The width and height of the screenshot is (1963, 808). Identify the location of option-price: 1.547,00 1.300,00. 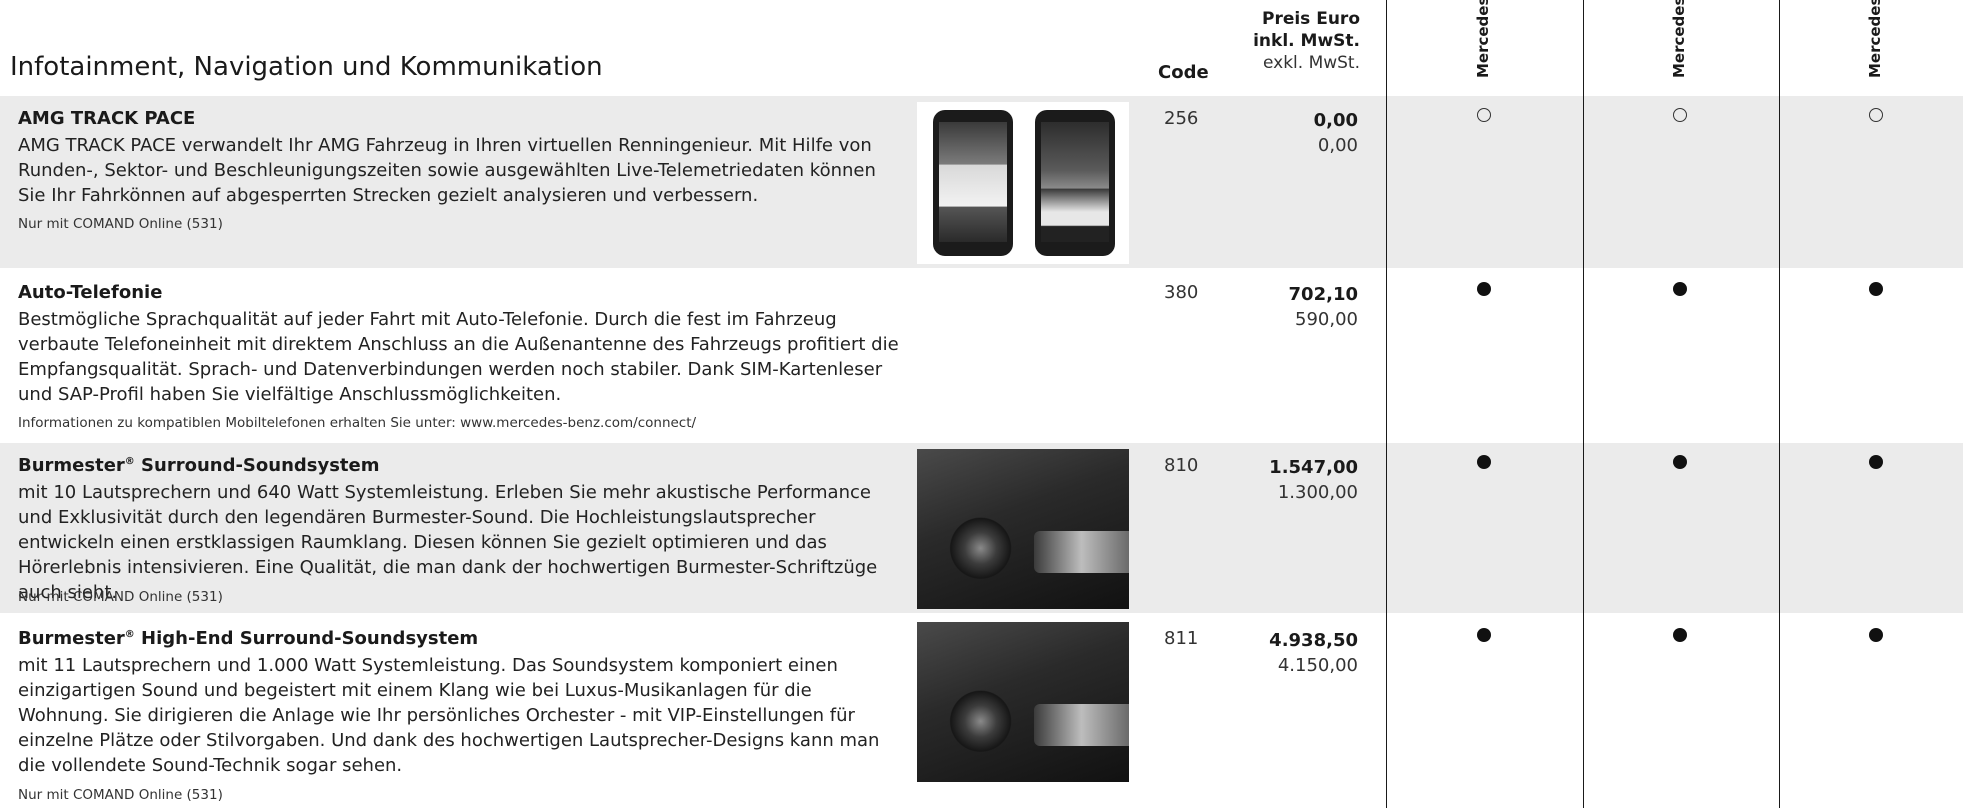
(1294, 480).